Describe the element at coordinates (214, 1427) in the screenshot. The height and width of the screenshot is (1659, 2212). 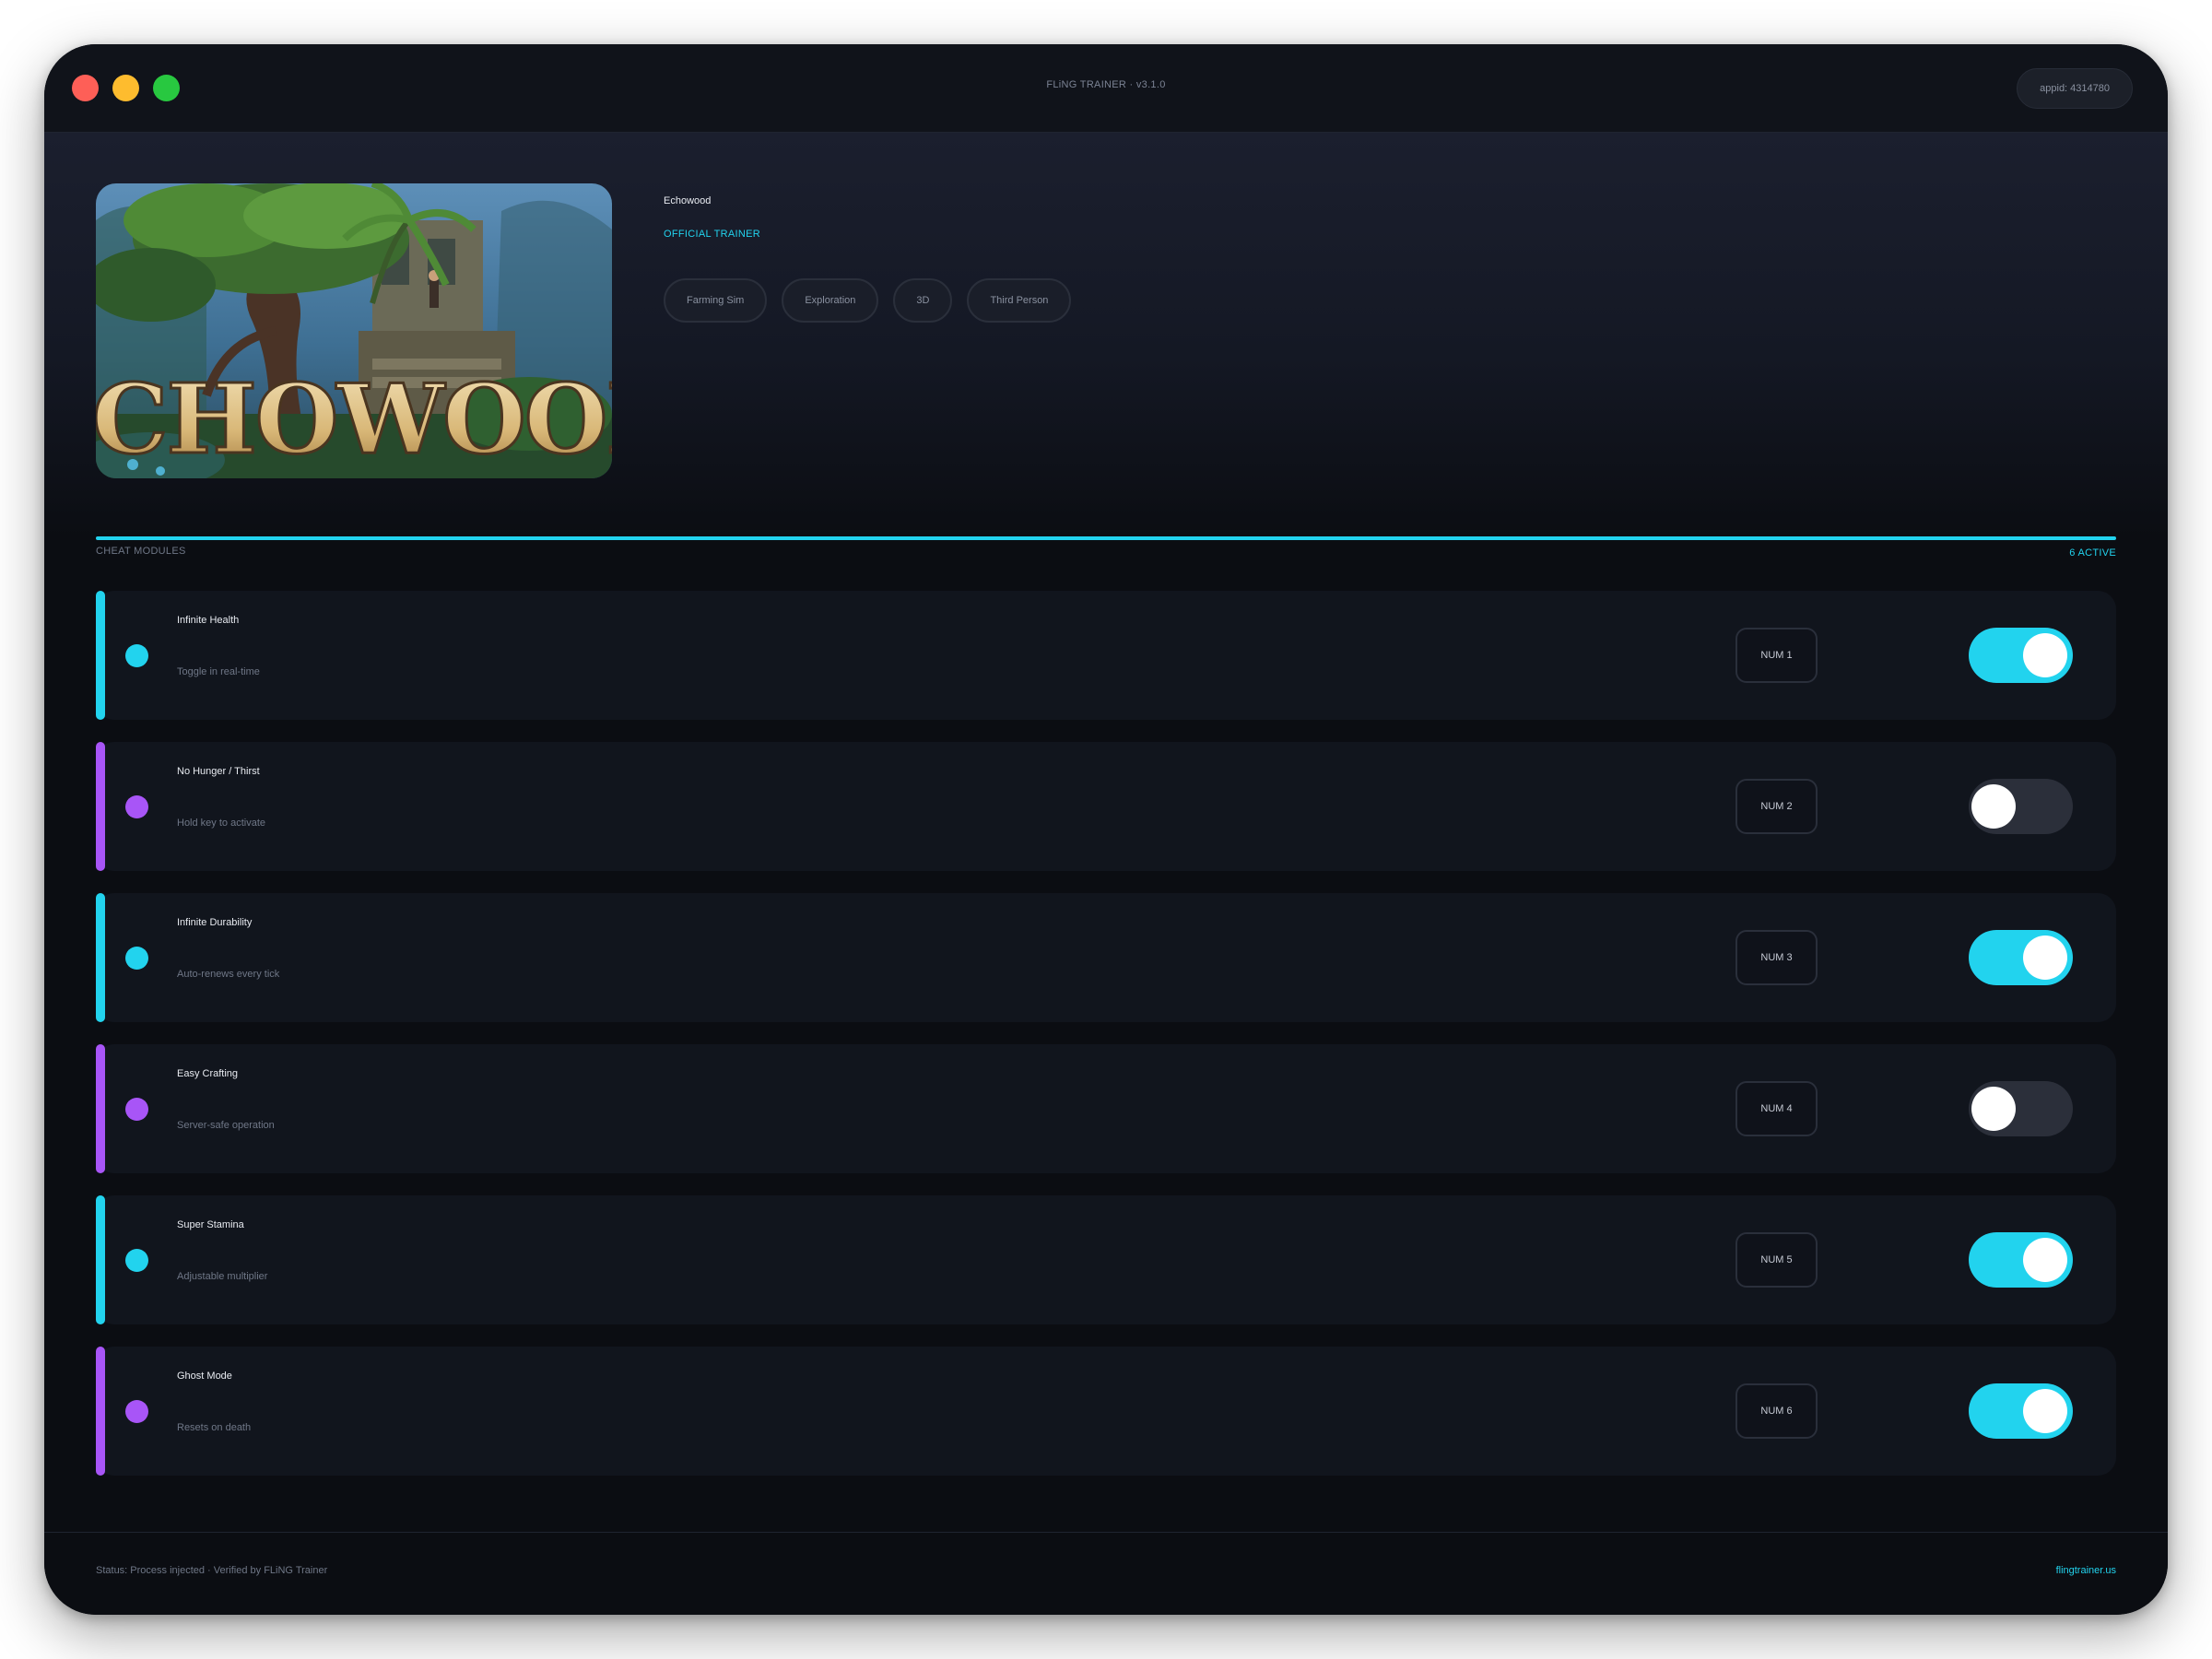
I see `module-description: Resets on death` at that location.